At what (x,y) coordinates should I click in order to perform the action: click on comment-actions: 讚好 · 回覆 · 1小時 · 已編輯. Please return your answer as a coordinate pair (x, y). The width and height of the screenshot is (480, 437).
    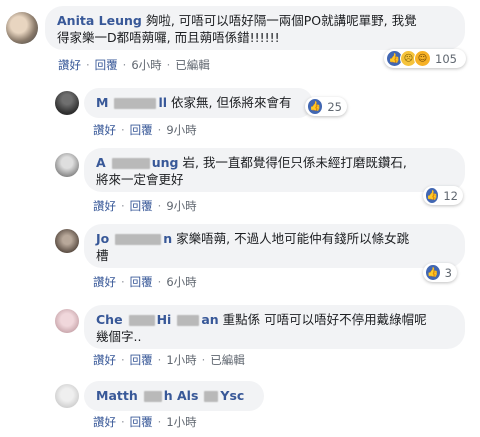
    Looking at the image, I should click on (169, 360).